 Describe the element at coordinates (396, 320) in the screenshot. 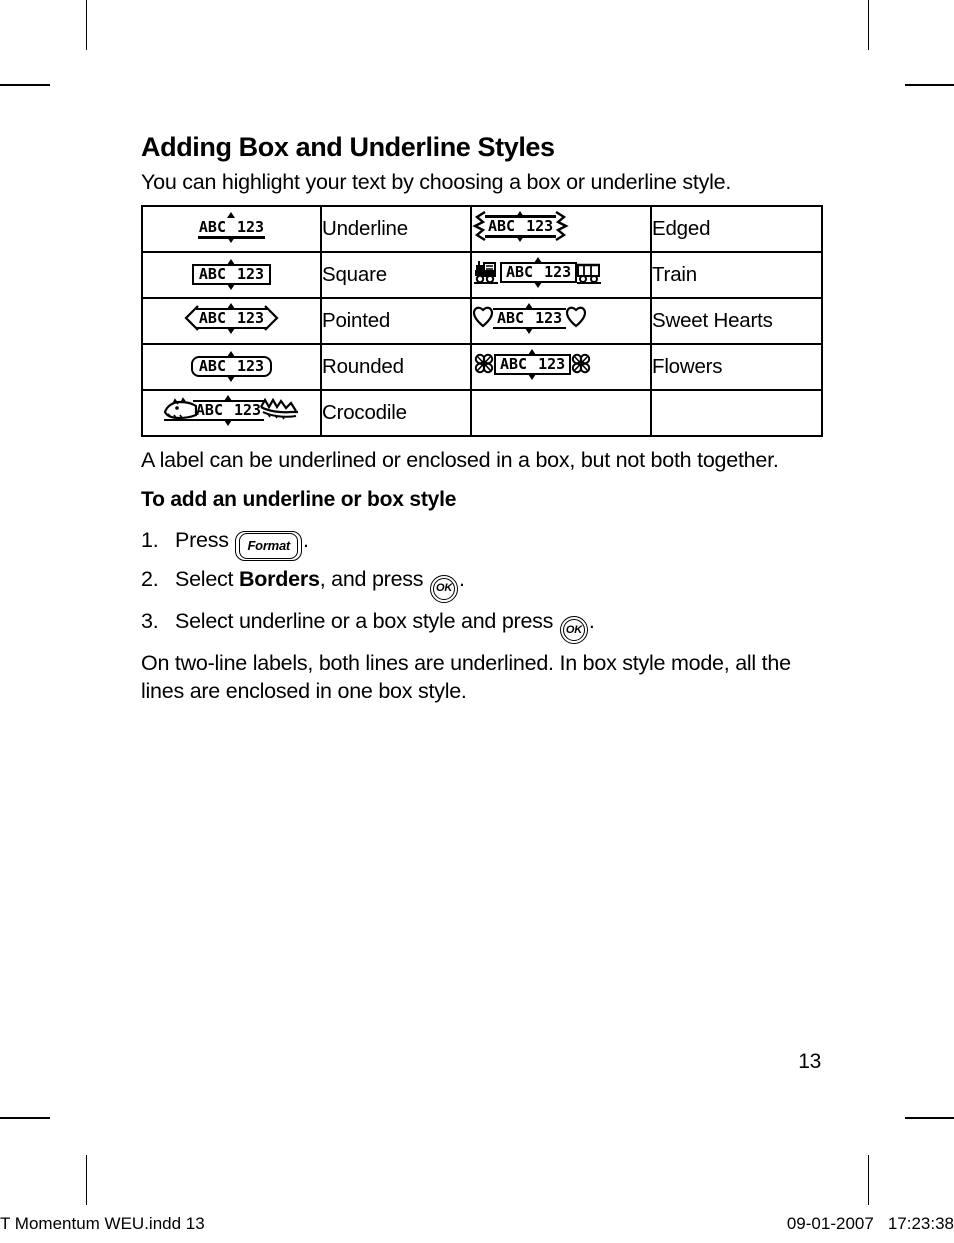

I see `style-name-pointed: Pointed` at that location.